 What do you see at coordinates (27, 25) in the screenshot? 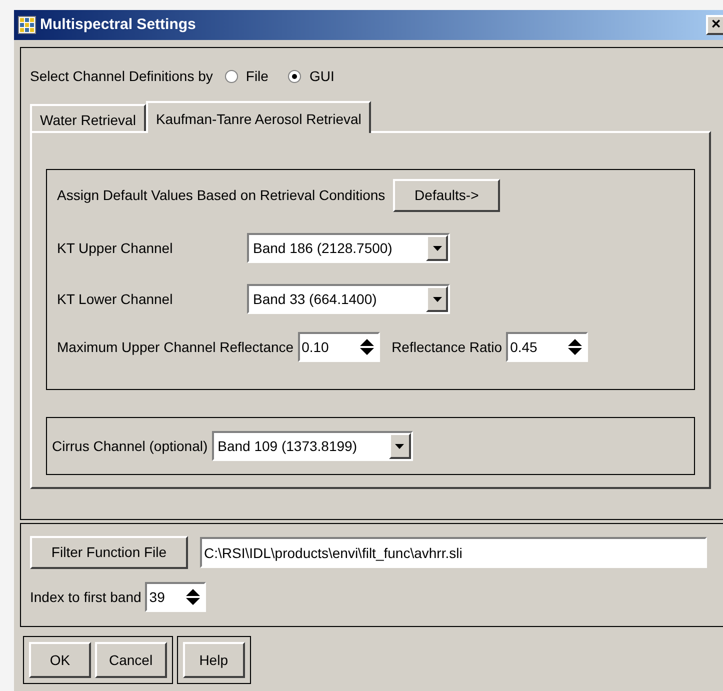
I see `grid-icon` at bounding box center [27, 25].